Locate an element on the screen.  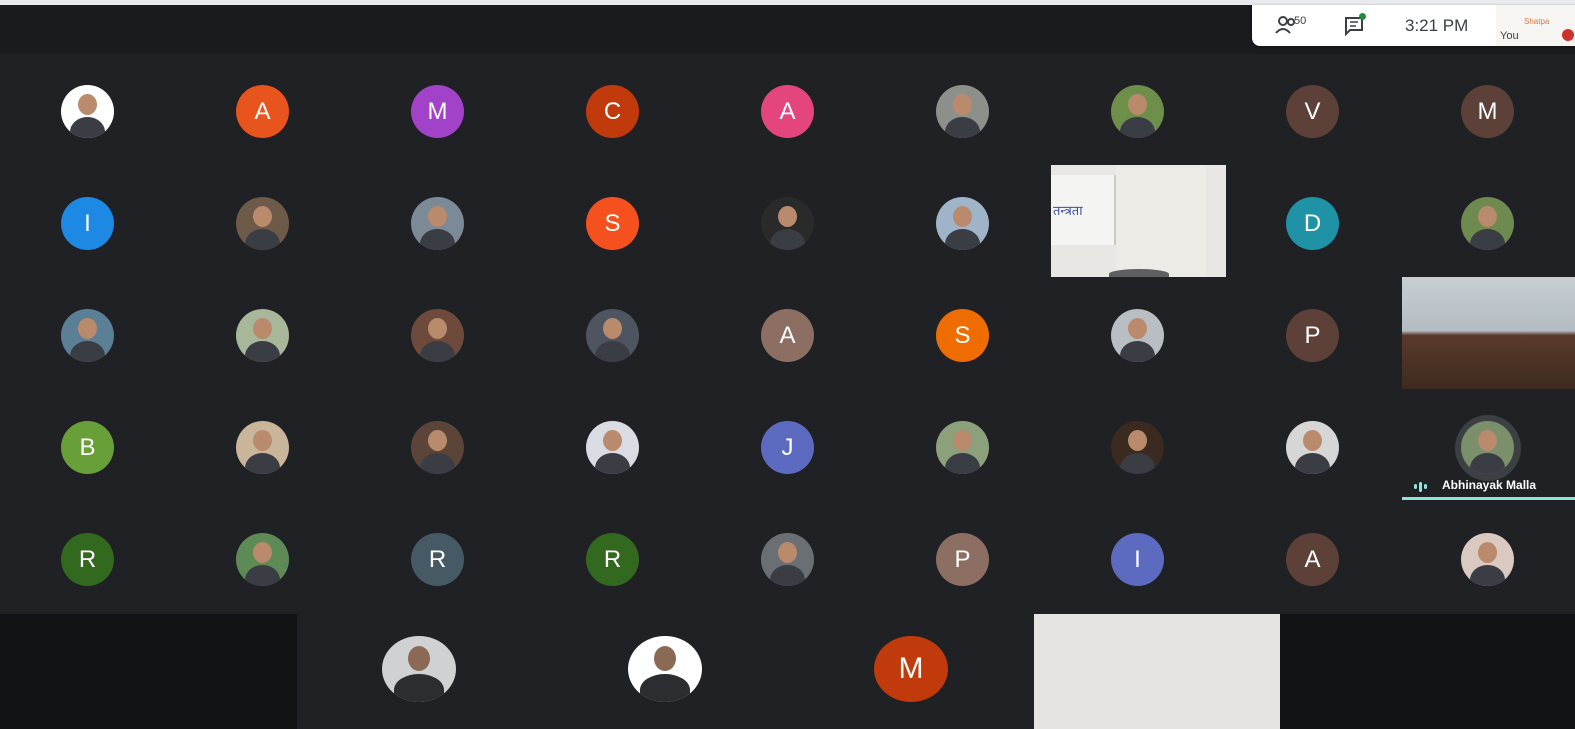
participant-tile: J is located at coordinates (787, 446).